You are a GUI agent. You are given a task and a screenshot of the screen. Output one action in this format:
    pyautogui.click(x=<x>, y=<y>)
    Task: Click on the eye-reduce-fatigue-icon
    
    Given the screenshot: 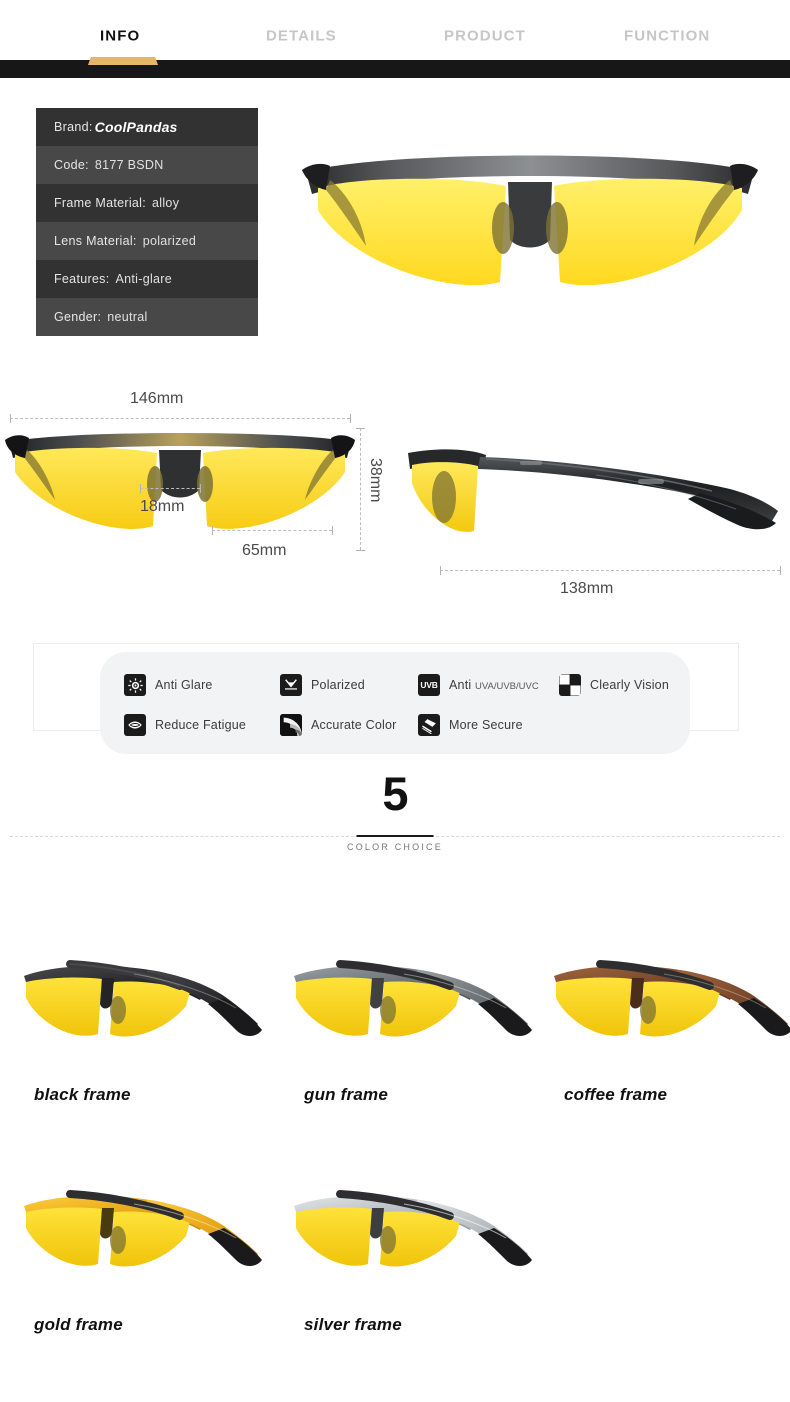 What is the action you would take?
    pyautogui.click(x=135, y=725)
    